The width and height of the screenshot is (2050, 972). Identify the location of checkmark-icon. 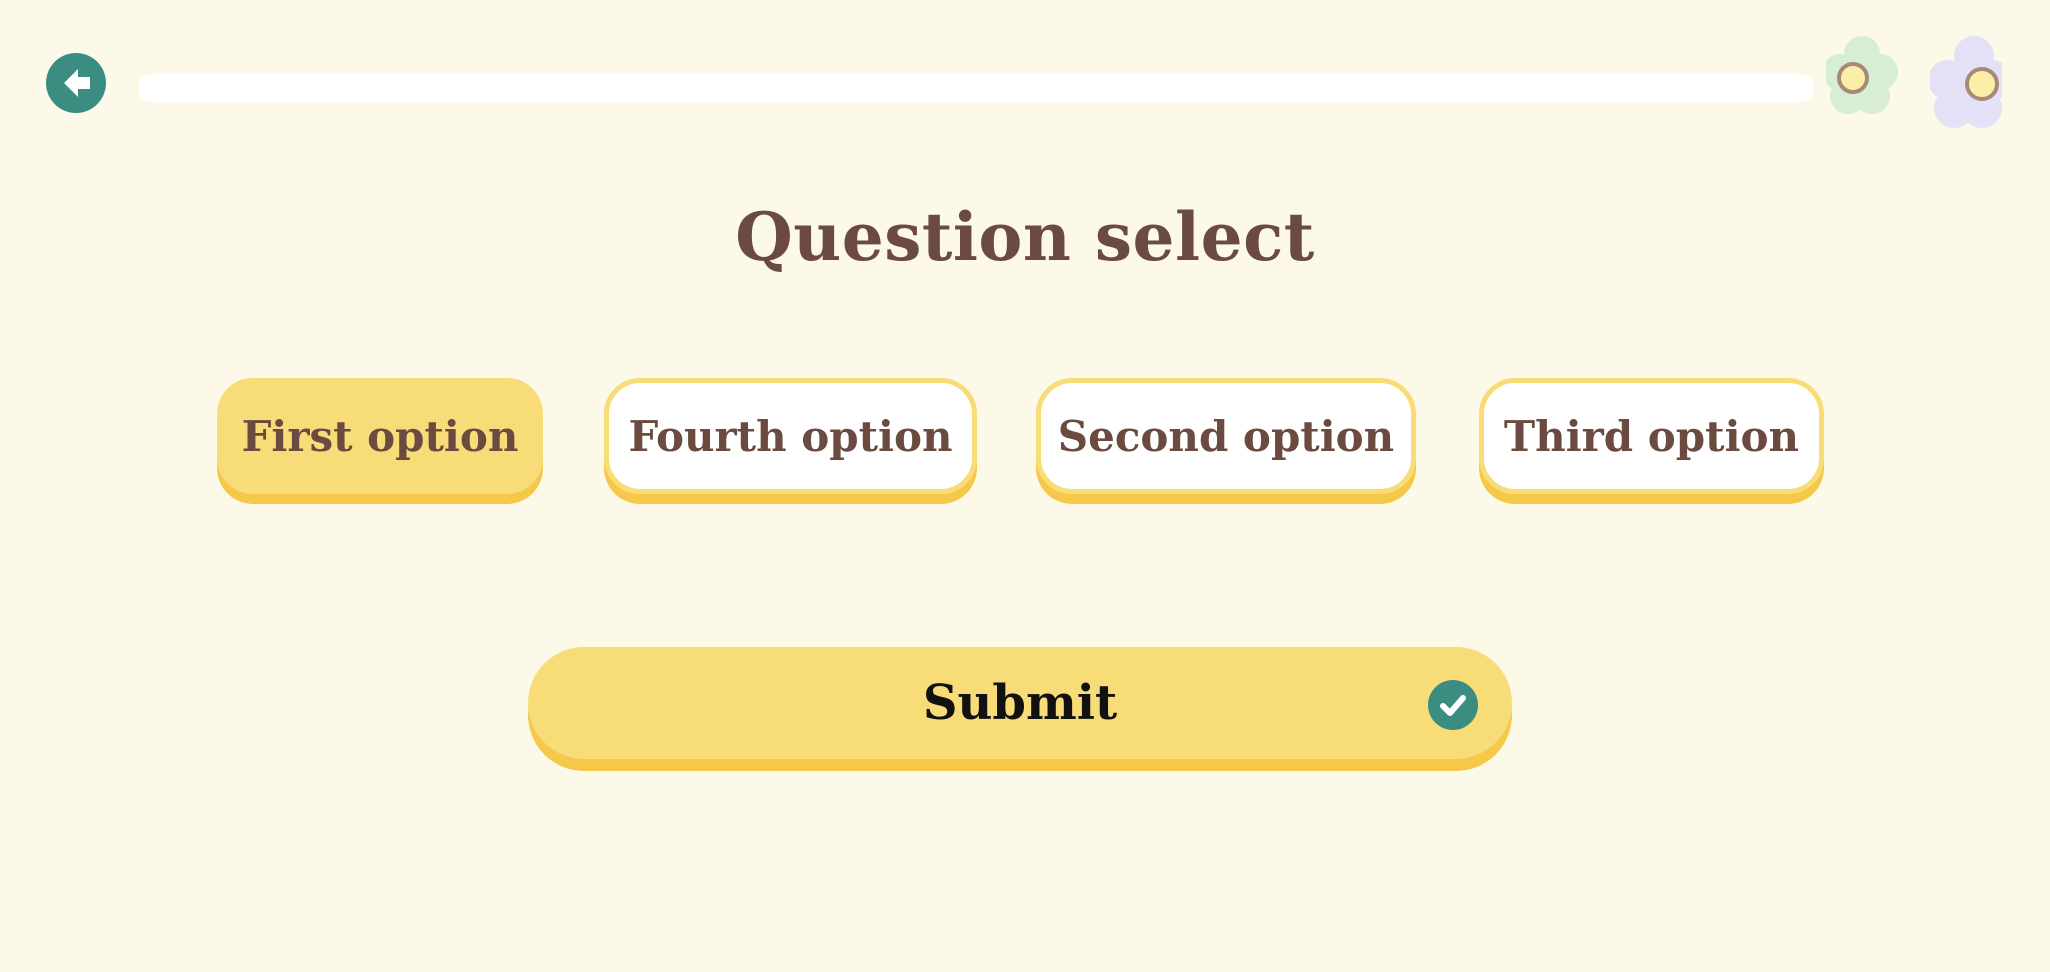
(1453, 705).